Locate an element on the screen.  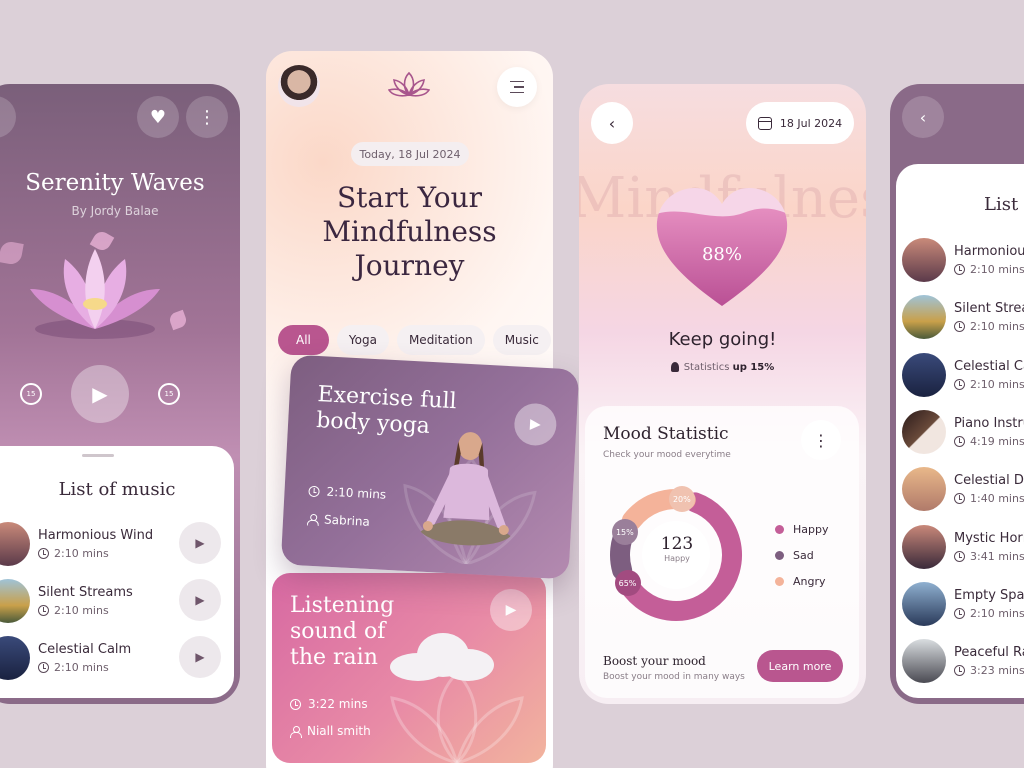
track-name: Silent Streams is located at coordinates (85, 592).